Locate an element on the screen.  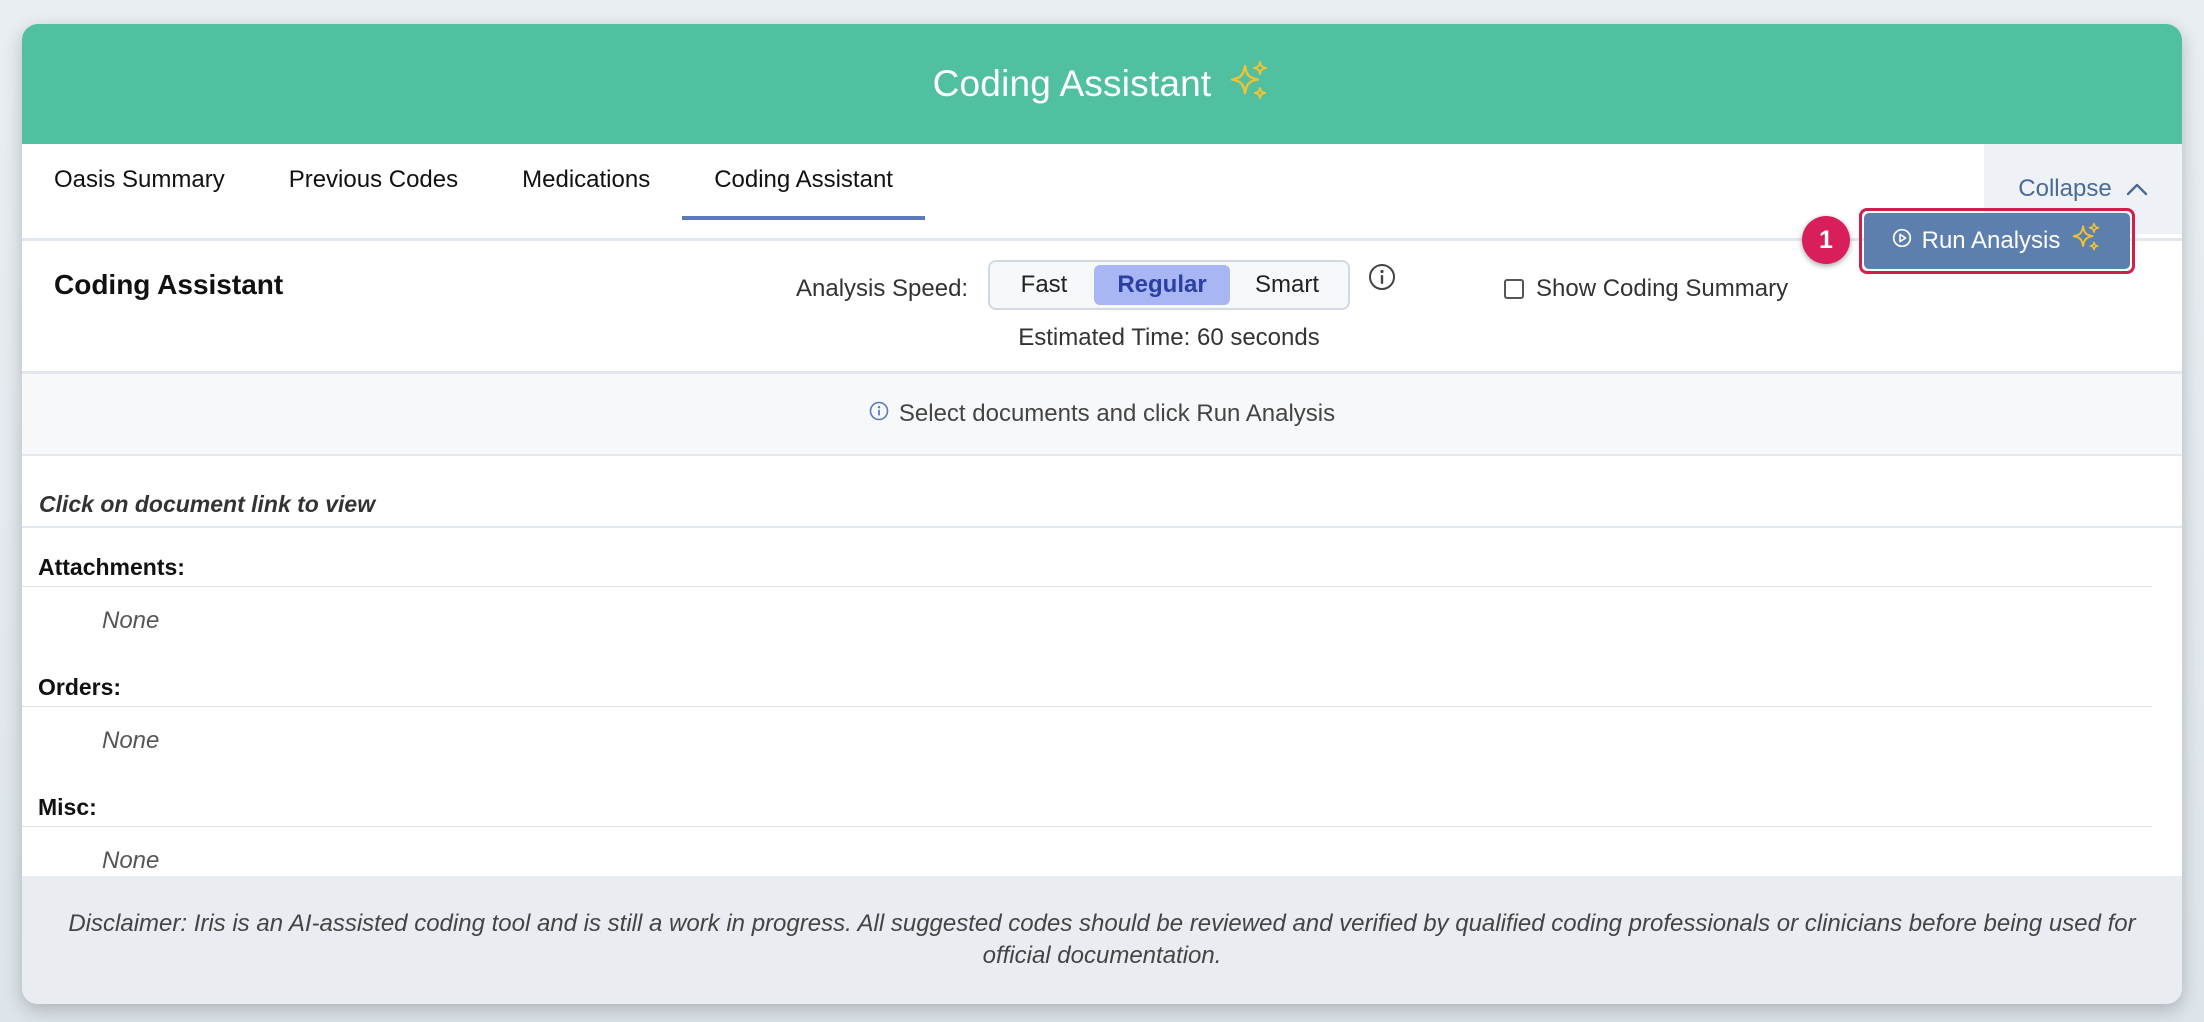
document-section-title: Misc: is located at coordinates (1087, 807).